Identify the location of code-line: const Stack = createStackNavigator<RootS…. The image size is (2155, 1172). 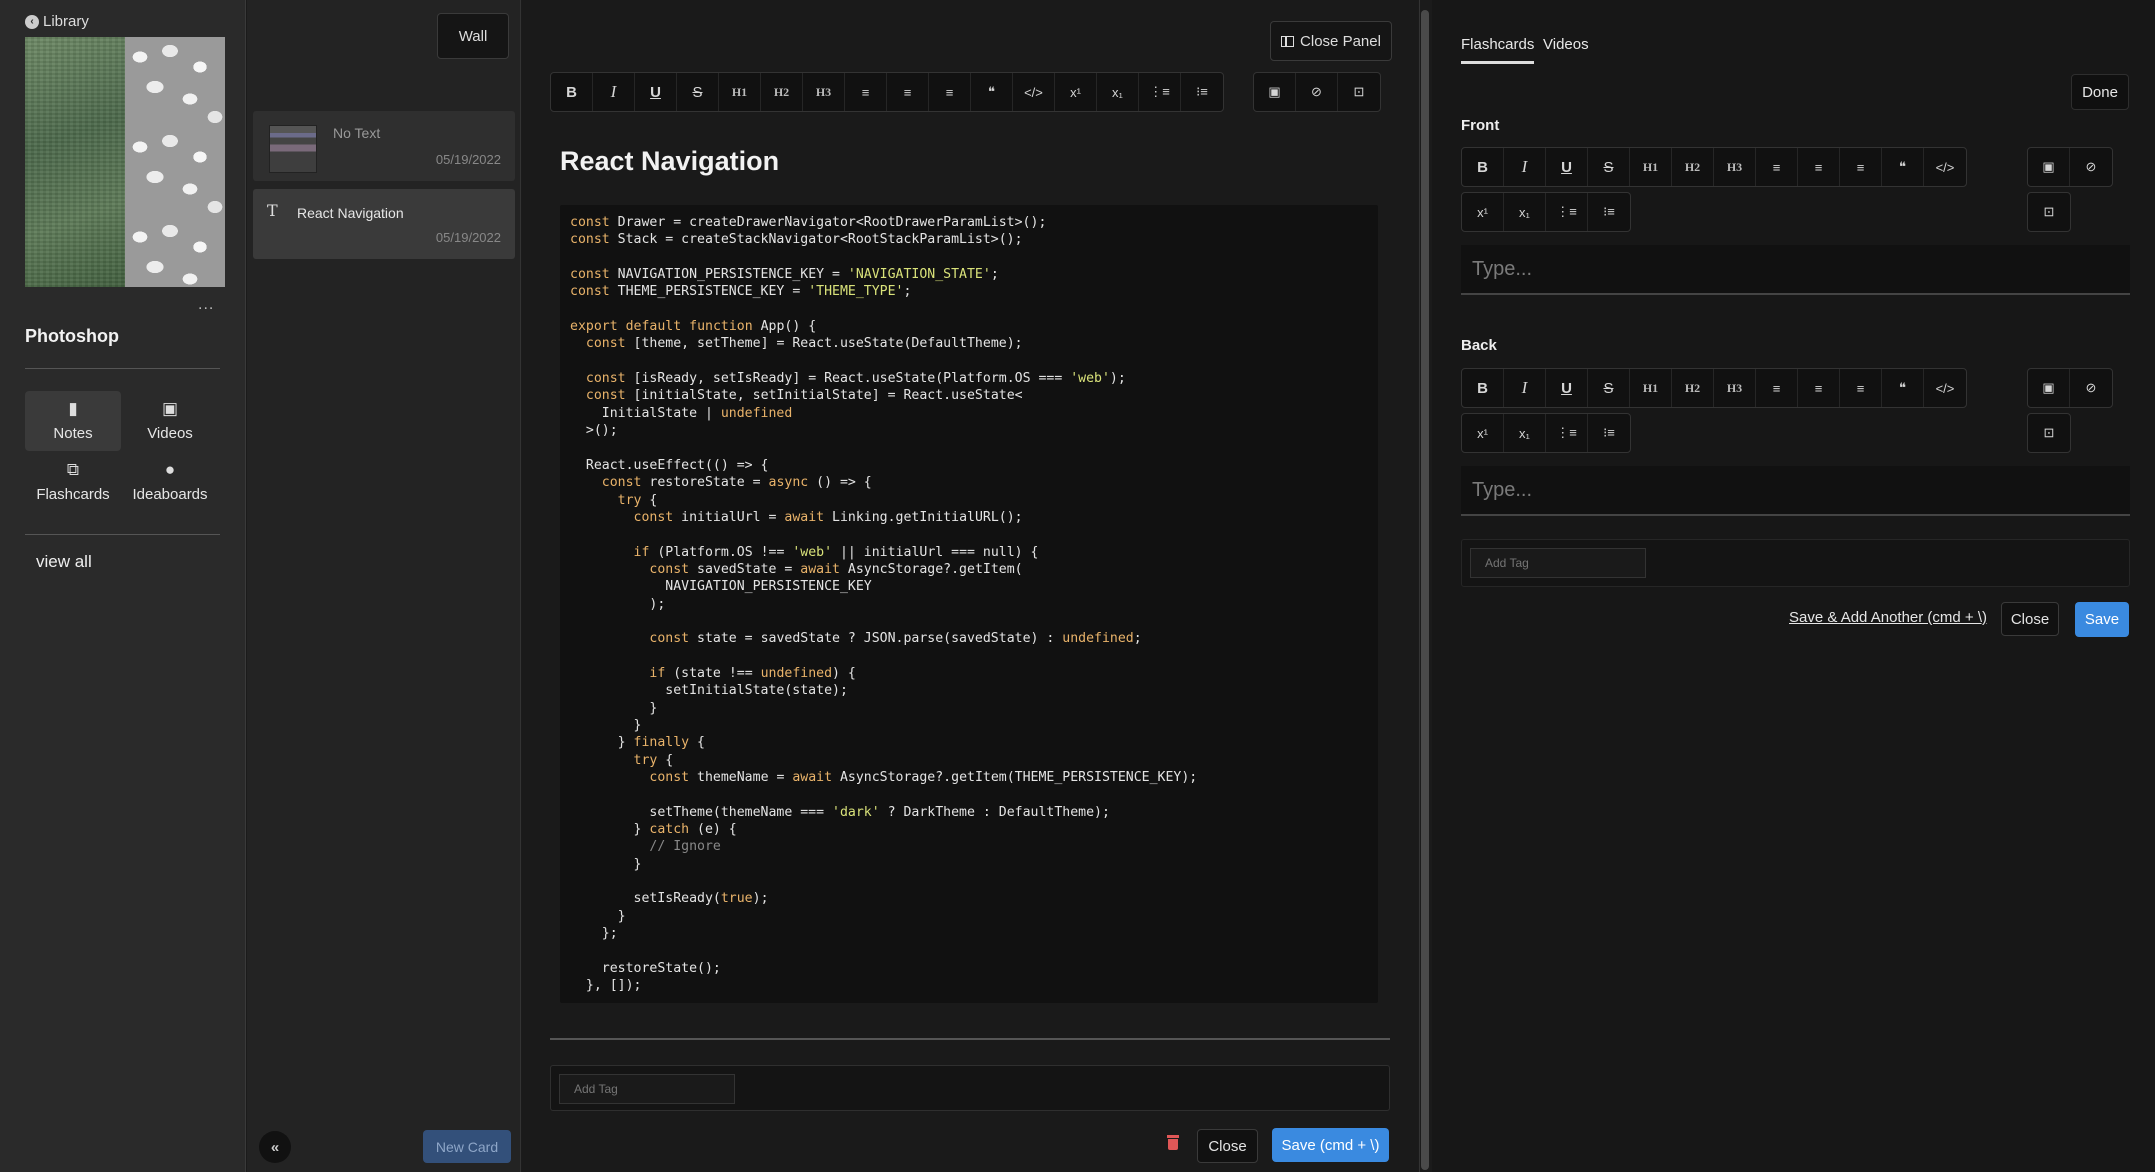
(796, 240).